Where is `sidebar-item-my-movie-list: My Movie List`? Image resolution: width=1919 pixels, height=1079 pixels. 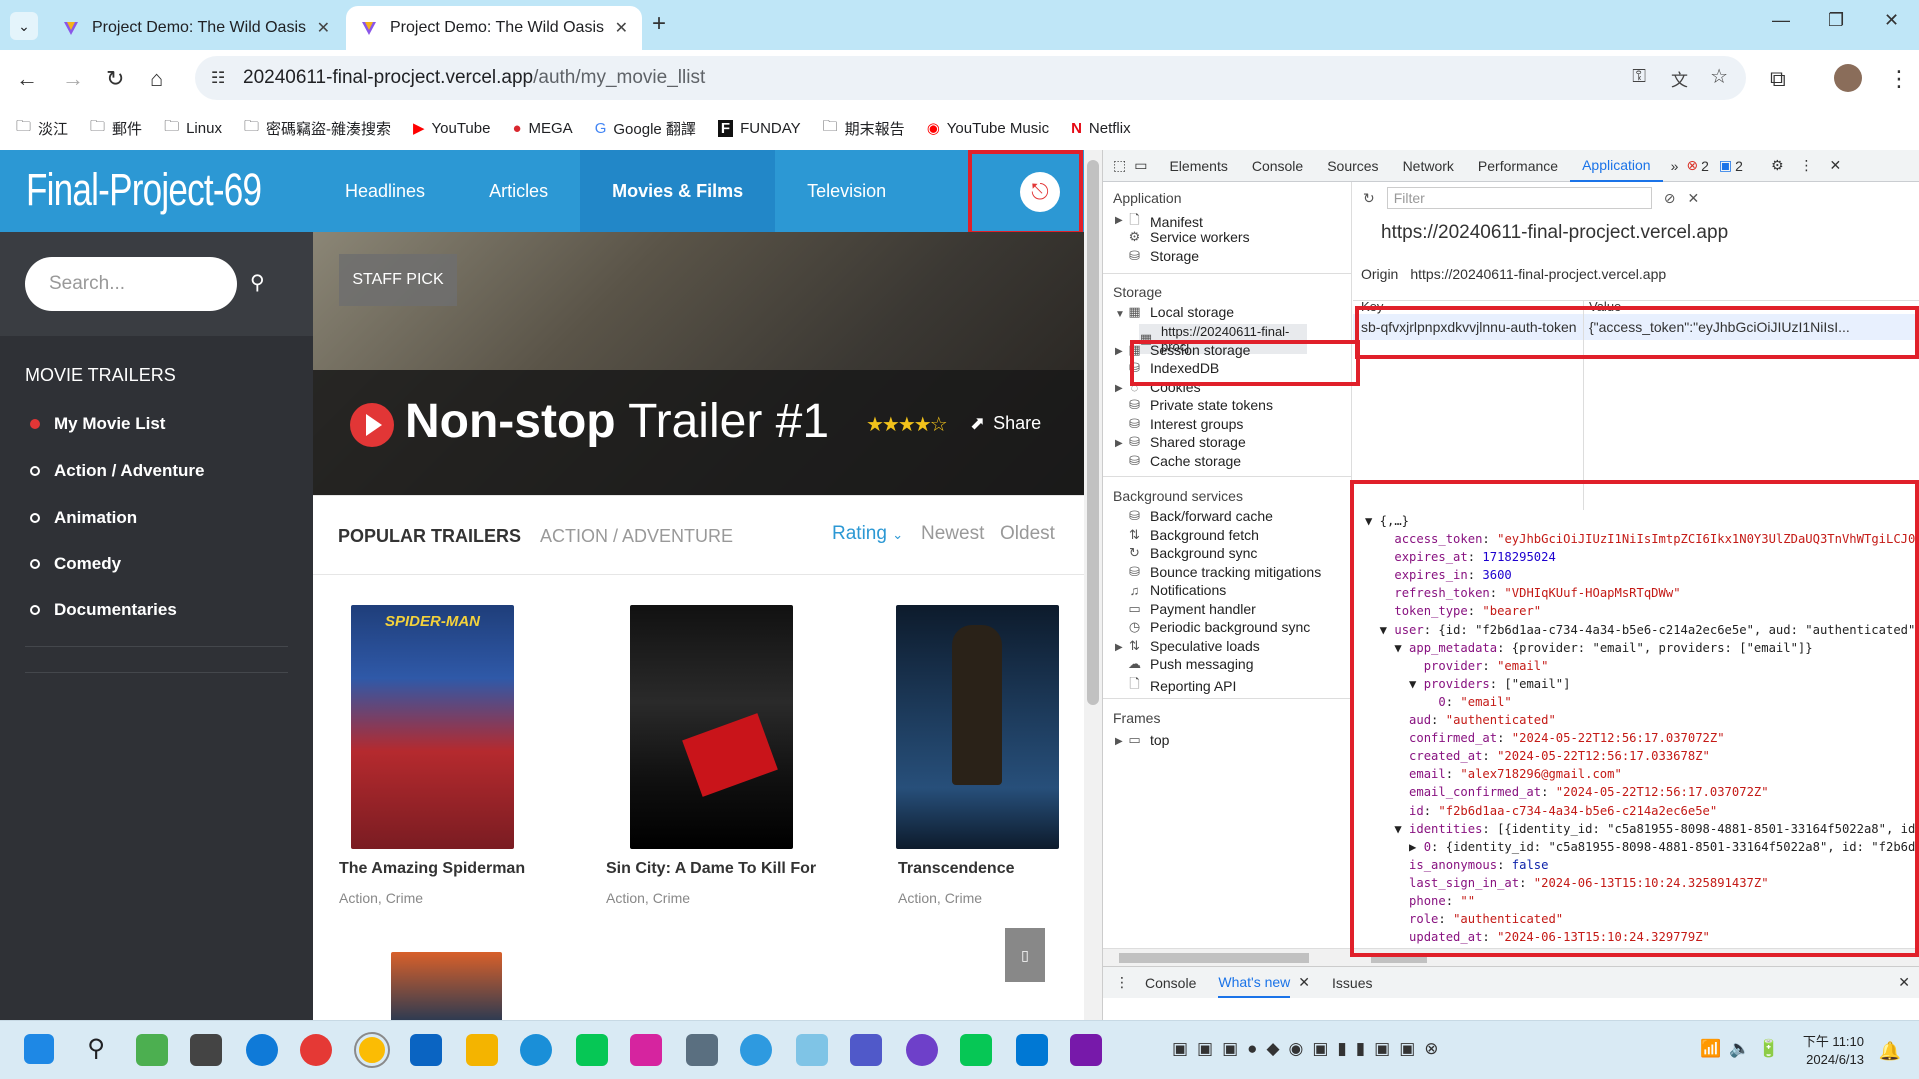
sidebar-item-my-movie-list: My Movie List is located at coordinates (97, 424).